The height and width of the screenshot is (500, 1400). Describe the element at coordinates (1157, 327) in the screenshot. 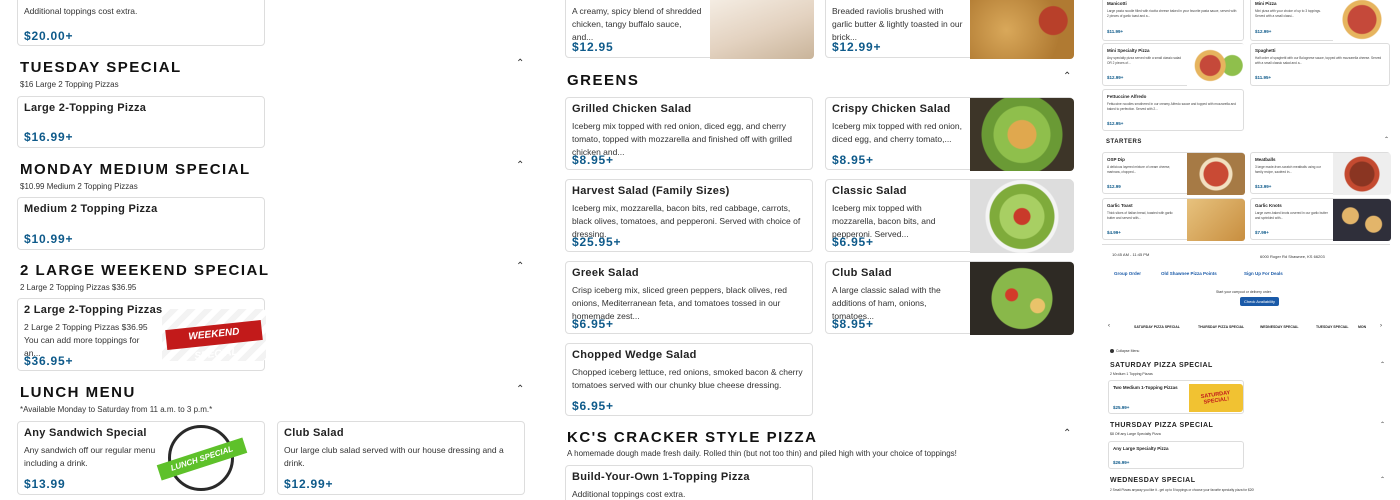

I see `tab-saturday: SATURDAY PIZZA SPECIAL` at that location.